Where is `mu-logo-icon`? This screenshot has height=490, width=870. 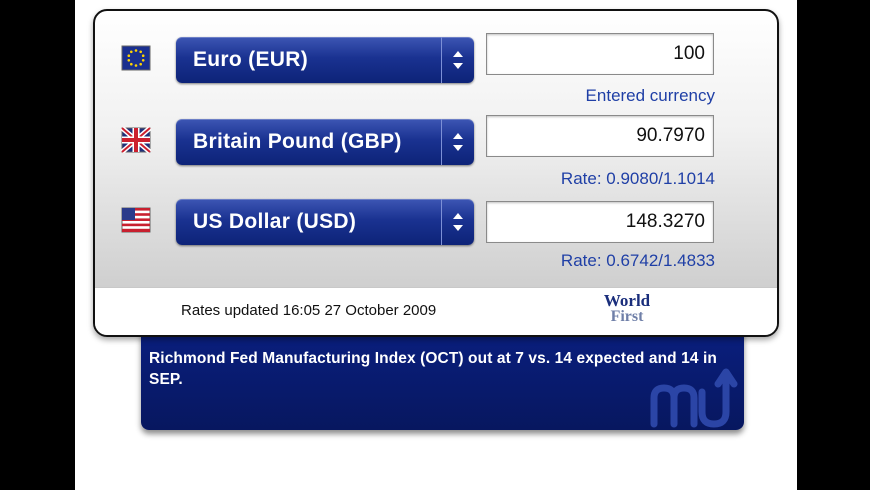 mu-logo-icon is located at coordinates (694, 398).